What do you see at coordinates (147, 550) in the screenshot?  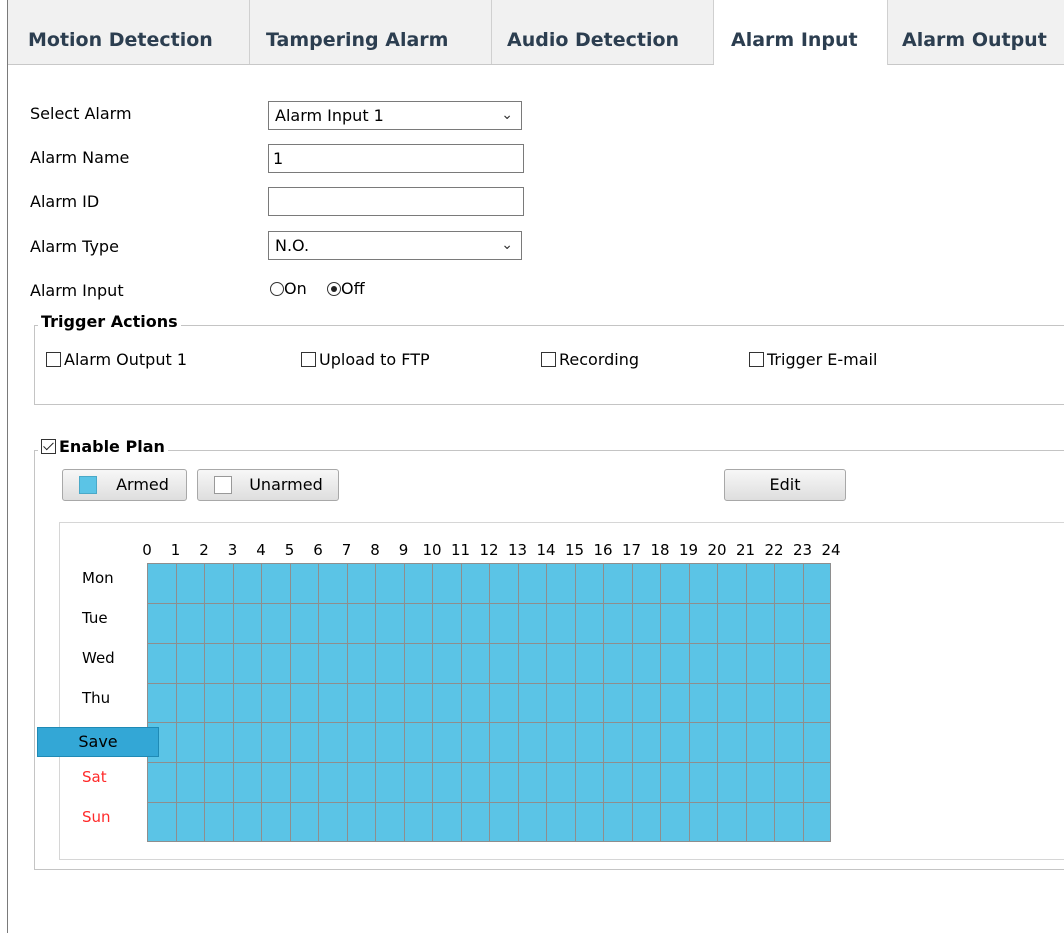 I see `hour-label: 0` at bounding box center [147, 550].